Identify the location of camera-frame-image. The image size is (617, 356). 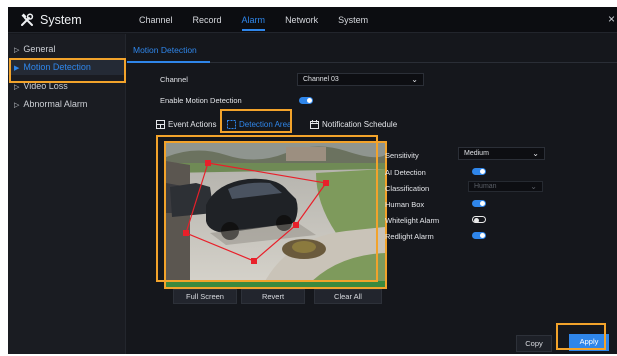
(275, 215).